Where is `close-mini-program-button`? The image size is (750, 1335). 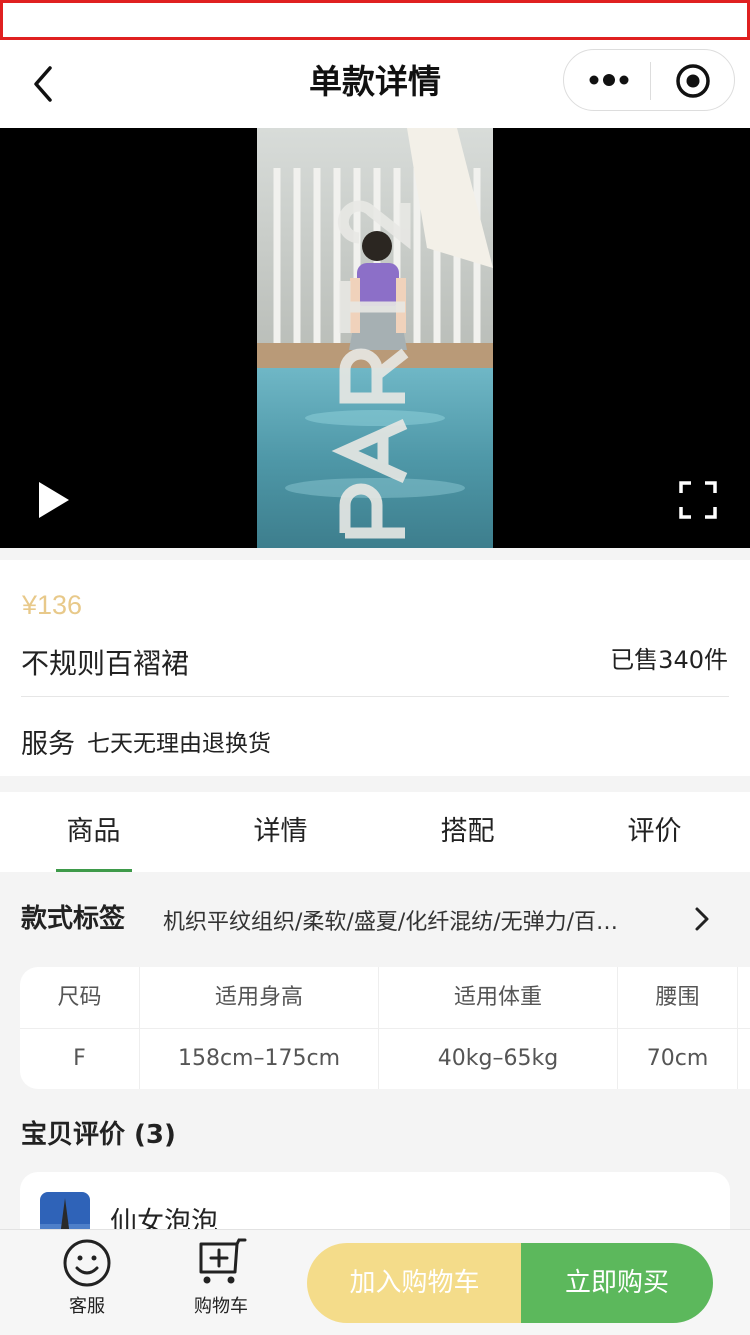 close-mini-program-button is located at coordinates (693, 81).